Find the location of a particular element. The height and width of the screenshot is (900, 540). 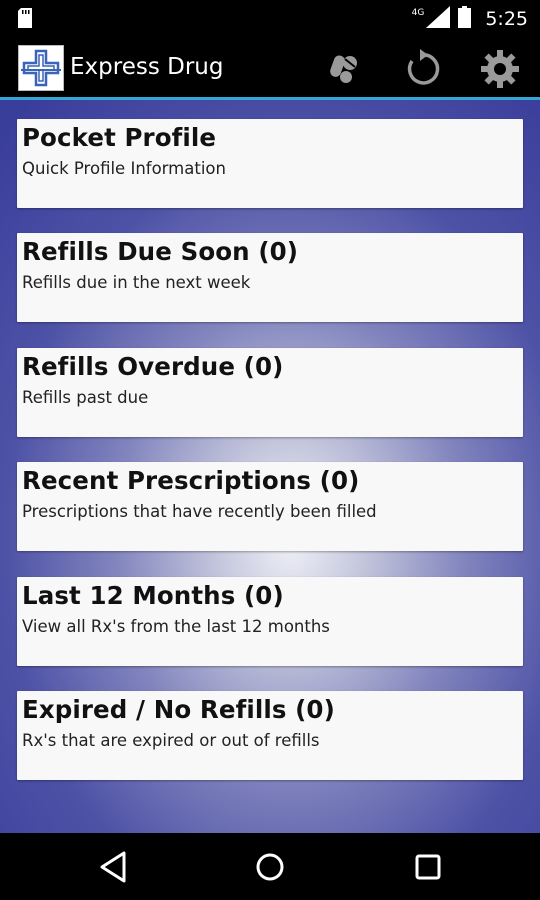

sd-card-icon is located at coordinates (25, 20).